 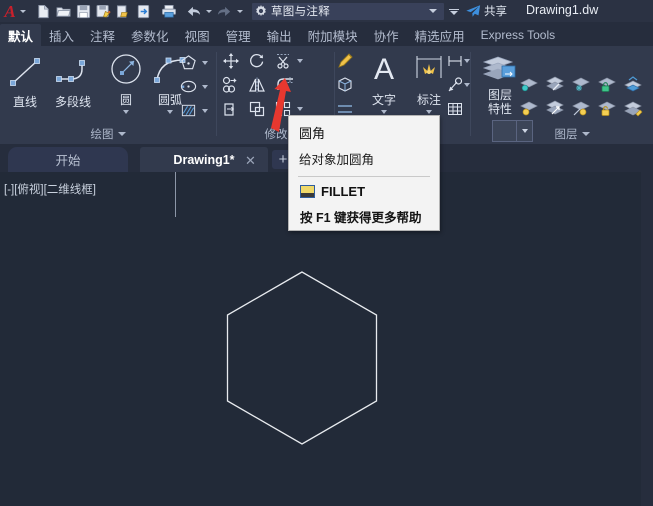 What do you see at coordinates (25, 81) in the screenshot?
I see `line-tool: 直线` at bounding box center [25, 81].